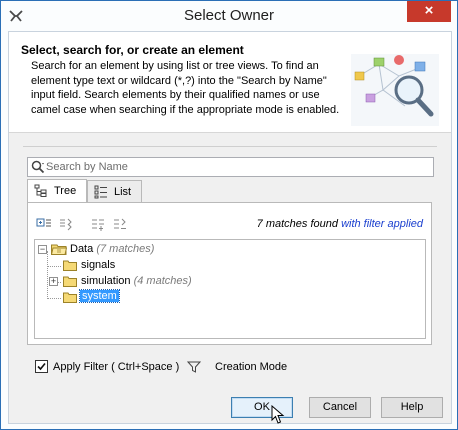 The width and height of the screenshot is (458, 430). I want to click on tab-tree-label: Tree, so click(65, 191).